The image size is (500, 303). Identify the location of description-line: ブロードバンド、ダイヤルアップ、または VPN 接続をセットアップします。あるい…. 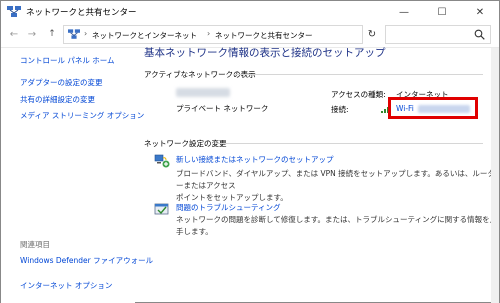
(335, 179).